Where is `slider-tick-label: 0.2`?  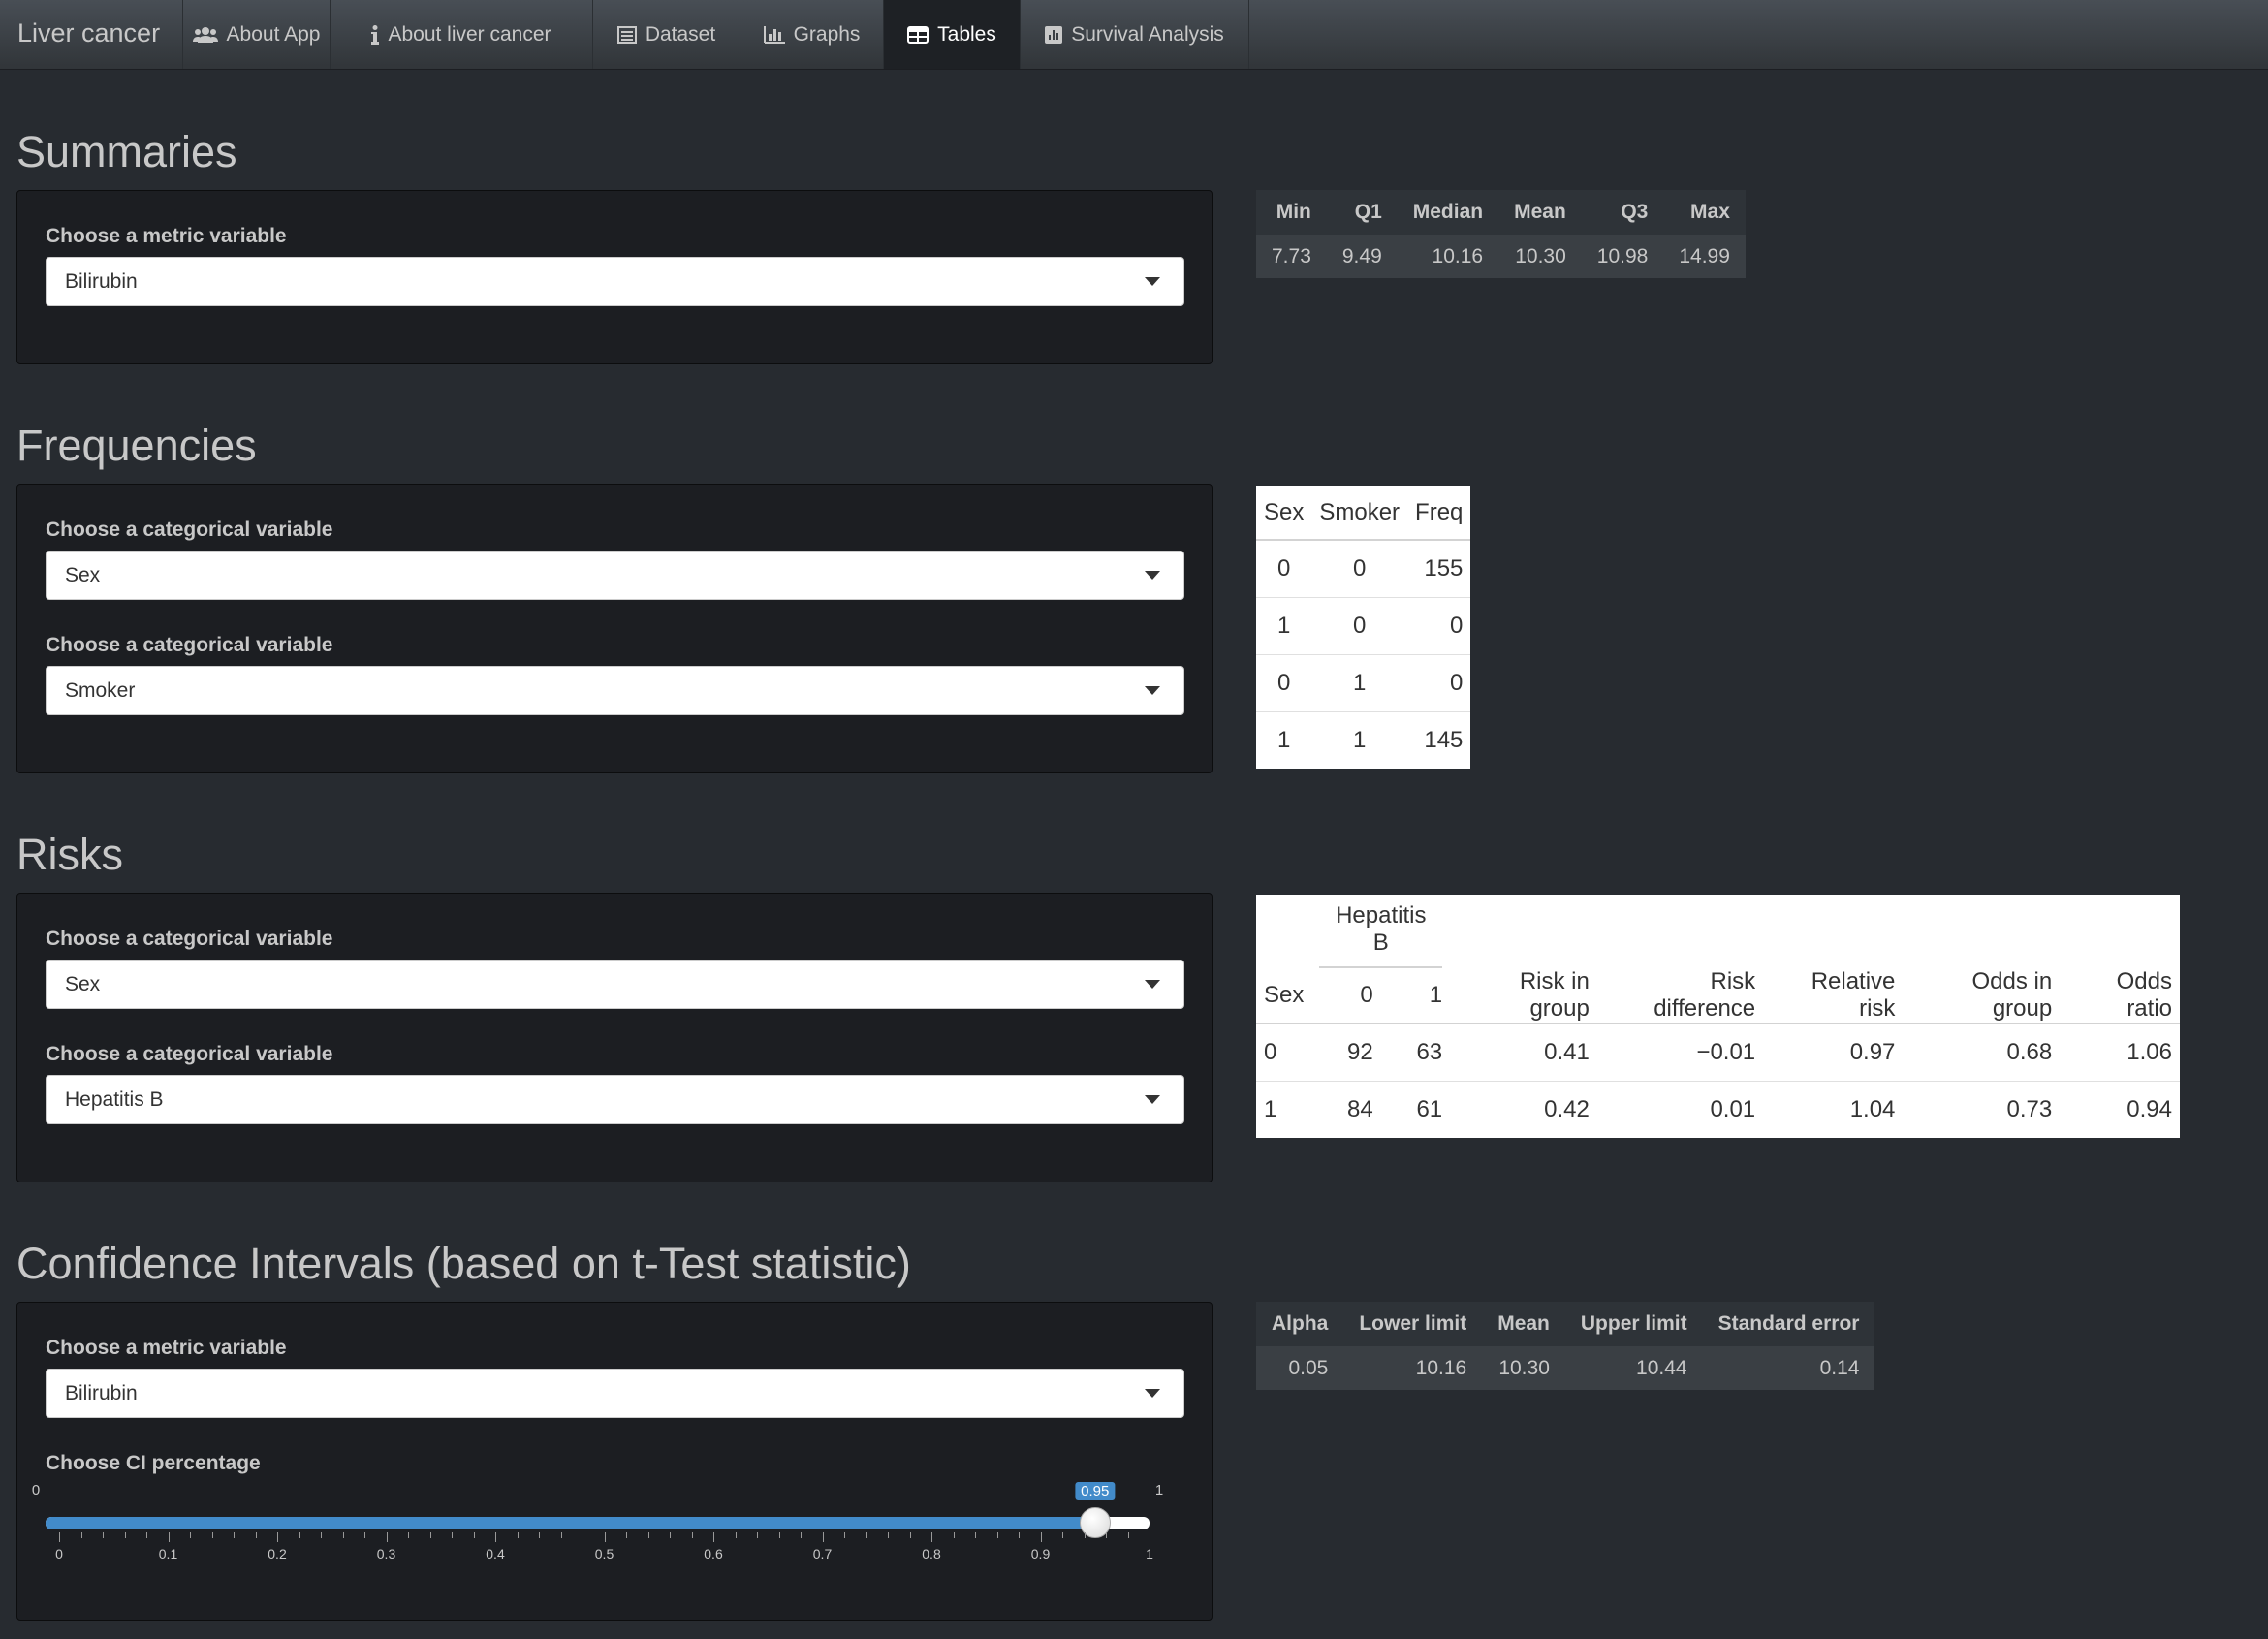
slider-tick-label: 0.2 is located at coordinates (278, 1554).